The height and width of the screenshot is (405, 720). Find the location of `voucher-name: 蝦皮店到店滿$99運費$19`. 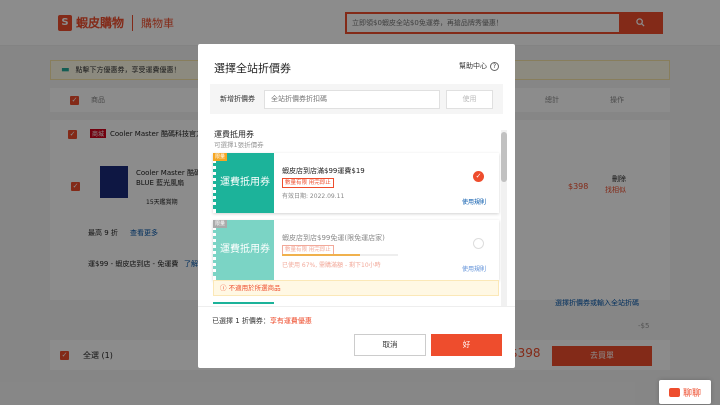

voucher-name: 蝦皮店到店滿$99運費$19 is located at coordinates (323, 171).